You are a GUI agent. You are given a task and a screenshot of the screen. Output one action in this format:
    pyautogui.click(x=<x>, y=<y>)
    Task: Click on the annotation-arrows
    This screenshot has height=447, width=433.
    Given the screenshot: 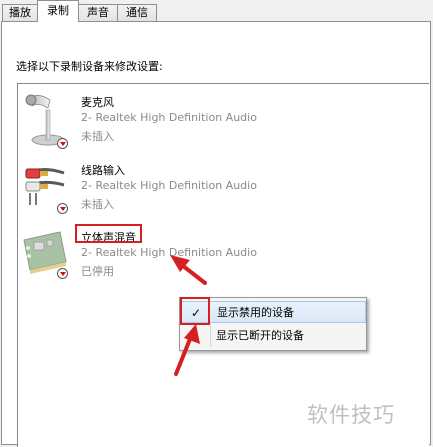 What is the action you would take?
    pyautogui.click(x=188, y=315)
    